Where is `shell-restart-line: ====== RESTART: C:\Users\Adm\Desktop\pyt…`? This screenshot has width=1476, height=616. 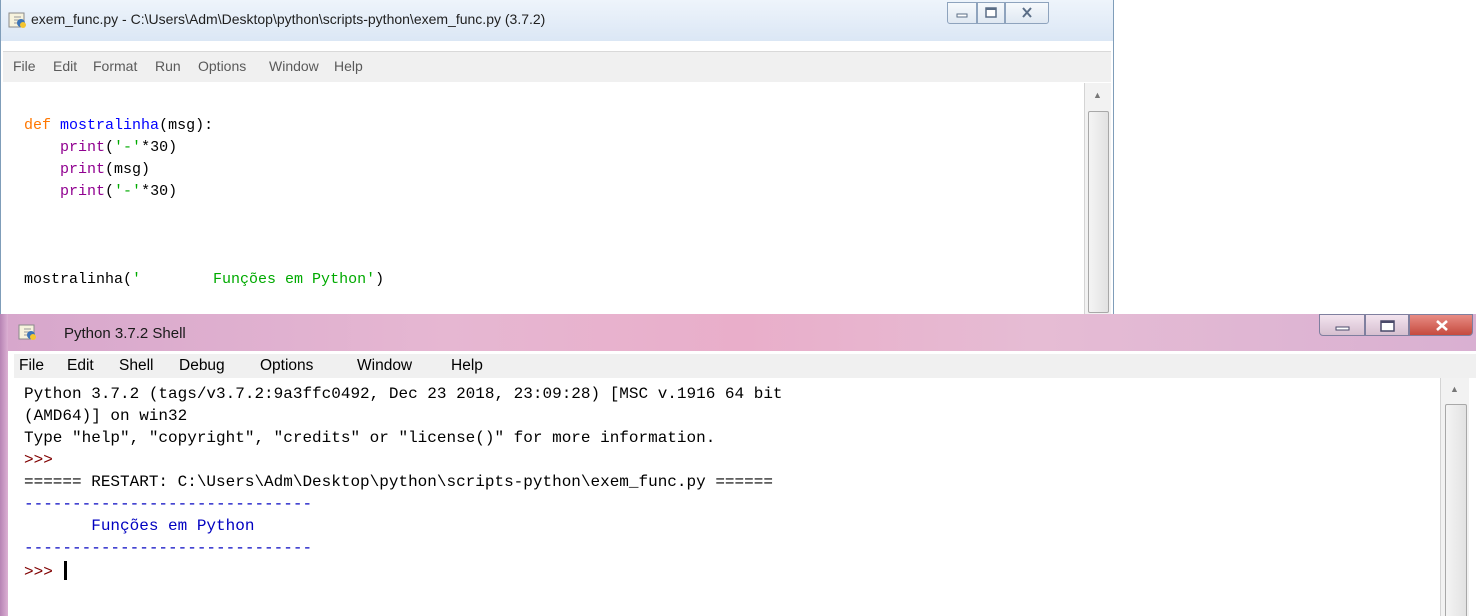 shell-restart-line: ====== RESTART: C:\Users\Adm\Desktop\pyt… is located at coordinates (398, 482).